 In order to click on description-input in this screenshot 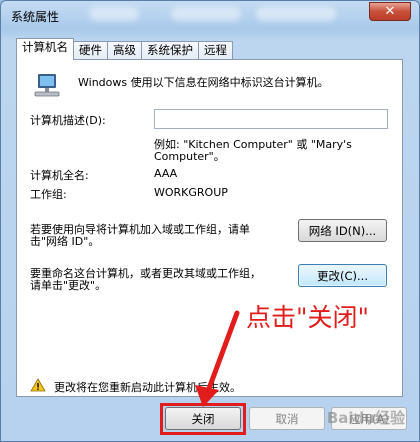, I will do `click(271, 119)`.